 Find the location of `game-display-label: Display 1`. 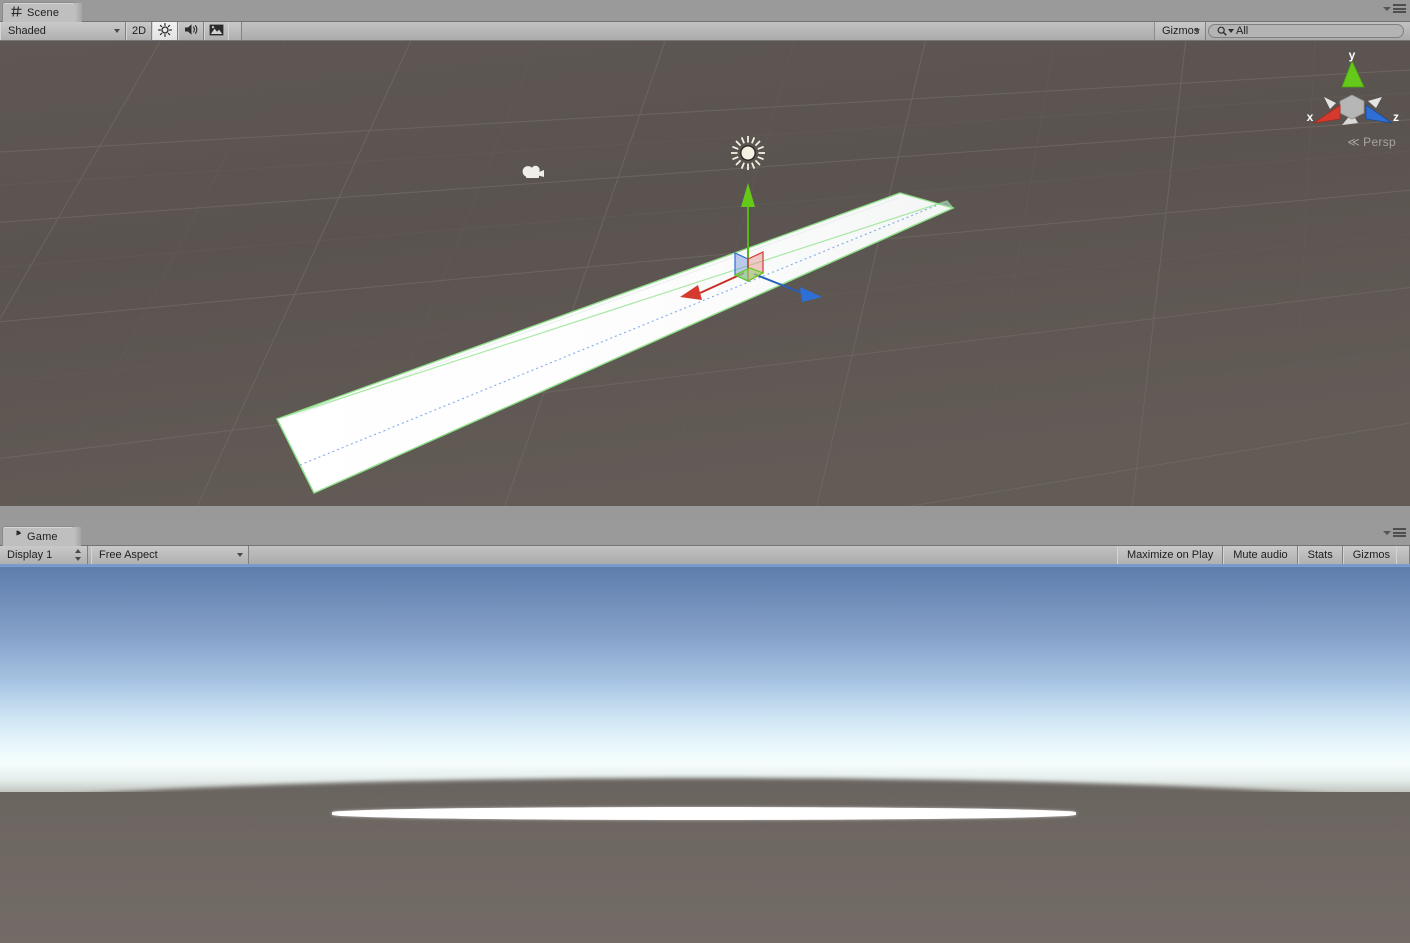

game-display-label: Display 1 is located at coordinates (30, 555).